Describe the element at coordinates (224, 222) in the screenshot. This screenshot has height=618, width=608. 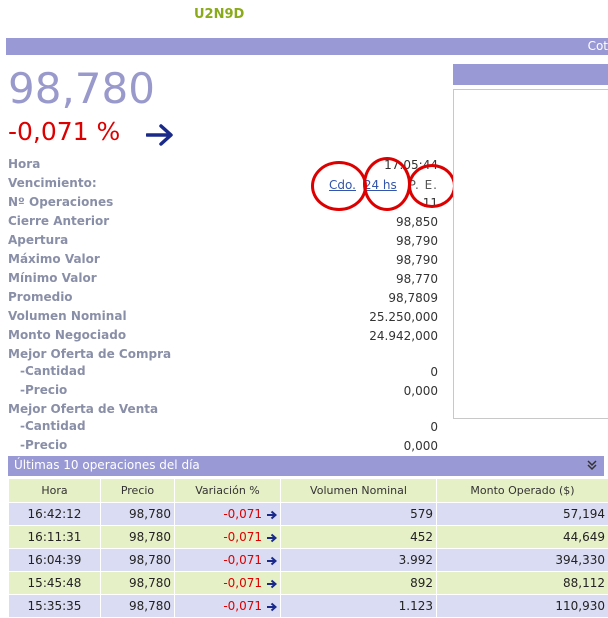
I see `detail-row-cierre-anterior: Cierre Anterior 98,850` at that location.